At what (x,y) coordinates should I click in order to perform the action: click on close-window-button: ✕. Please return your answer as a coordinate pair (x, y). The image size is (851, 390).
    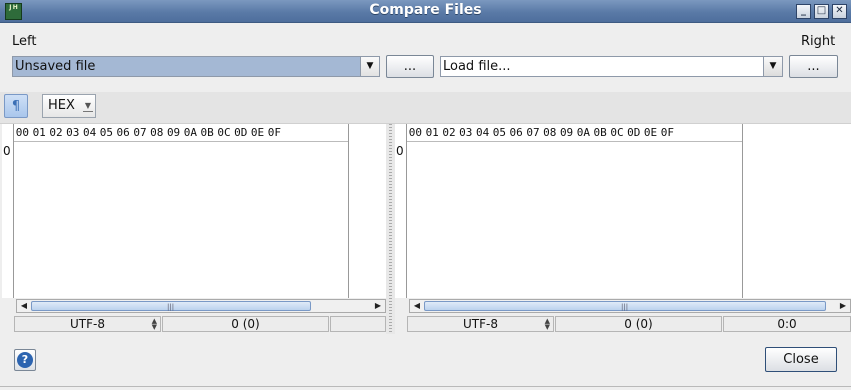
    Looking at the image, I should click on (839, 11).